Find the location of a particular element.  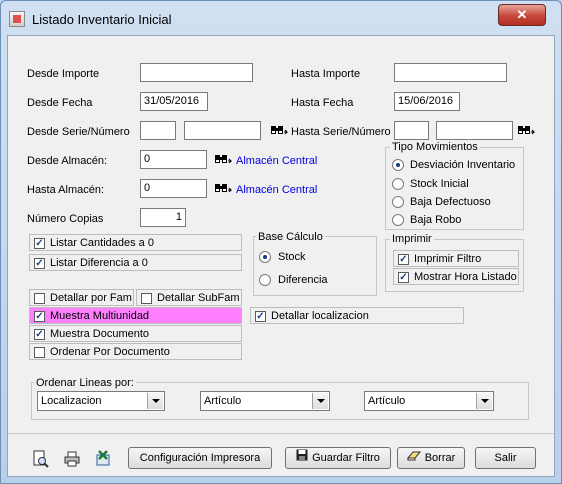

borrar-button: Borrar is located at coordinates (431, 458).